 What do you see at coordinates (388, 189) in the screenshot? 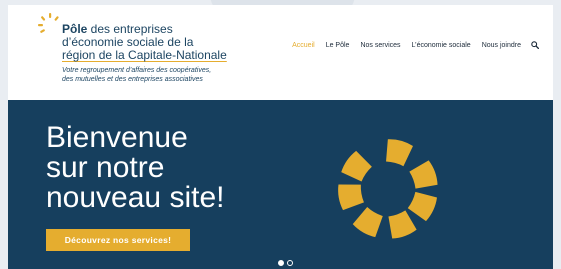
I see `sunburst-graphic` at bounding box center [388, 189].